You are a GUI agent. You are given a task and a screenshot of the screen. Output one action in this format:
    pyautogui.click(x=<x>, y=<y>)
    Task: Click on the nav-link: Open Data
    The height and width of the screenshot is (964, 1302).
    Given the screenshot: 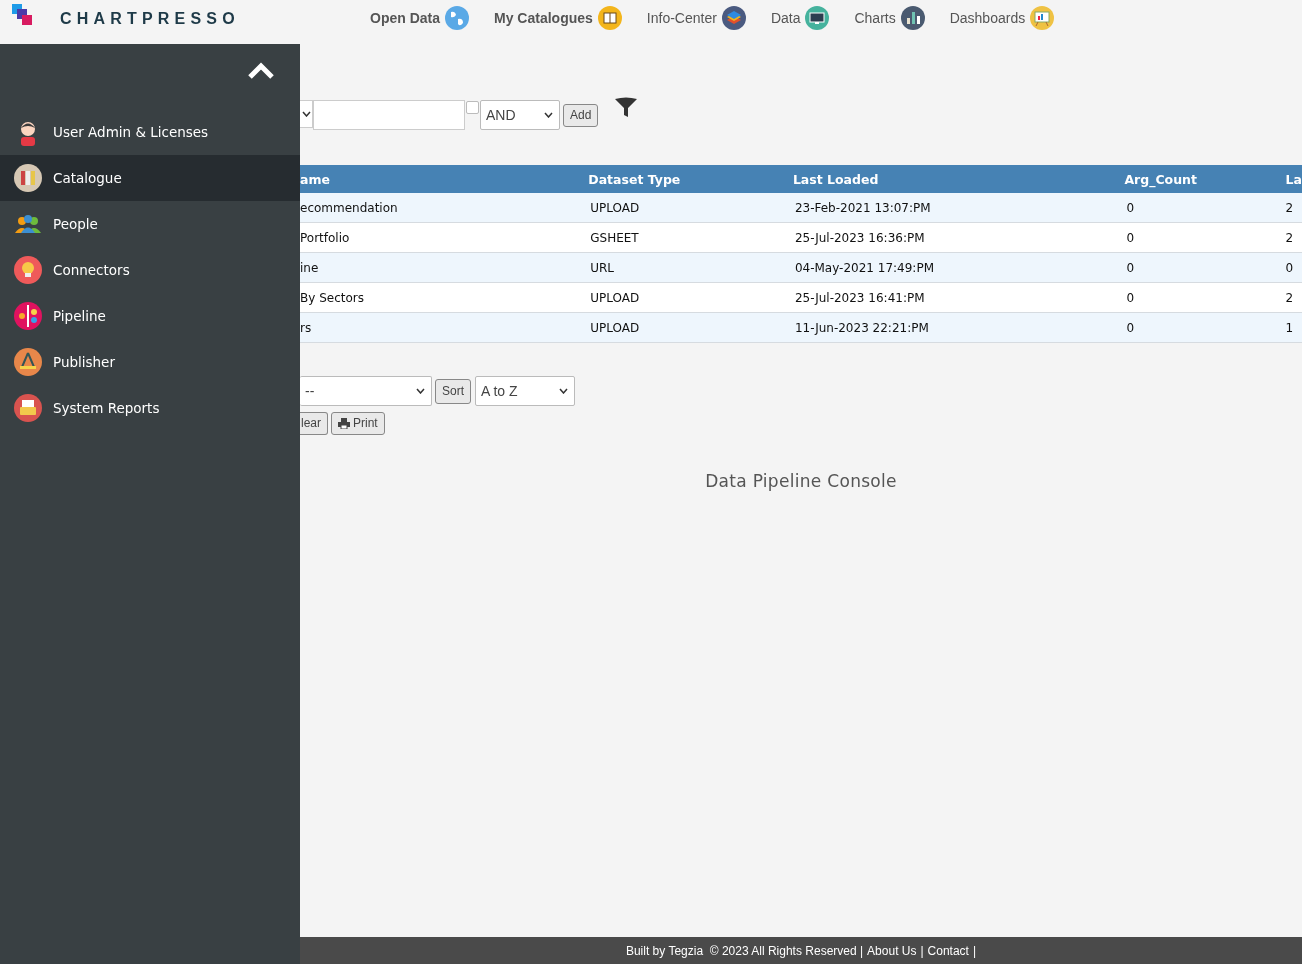 What is the action you would take?
    pyautogui.click(x=420, y=18)
    